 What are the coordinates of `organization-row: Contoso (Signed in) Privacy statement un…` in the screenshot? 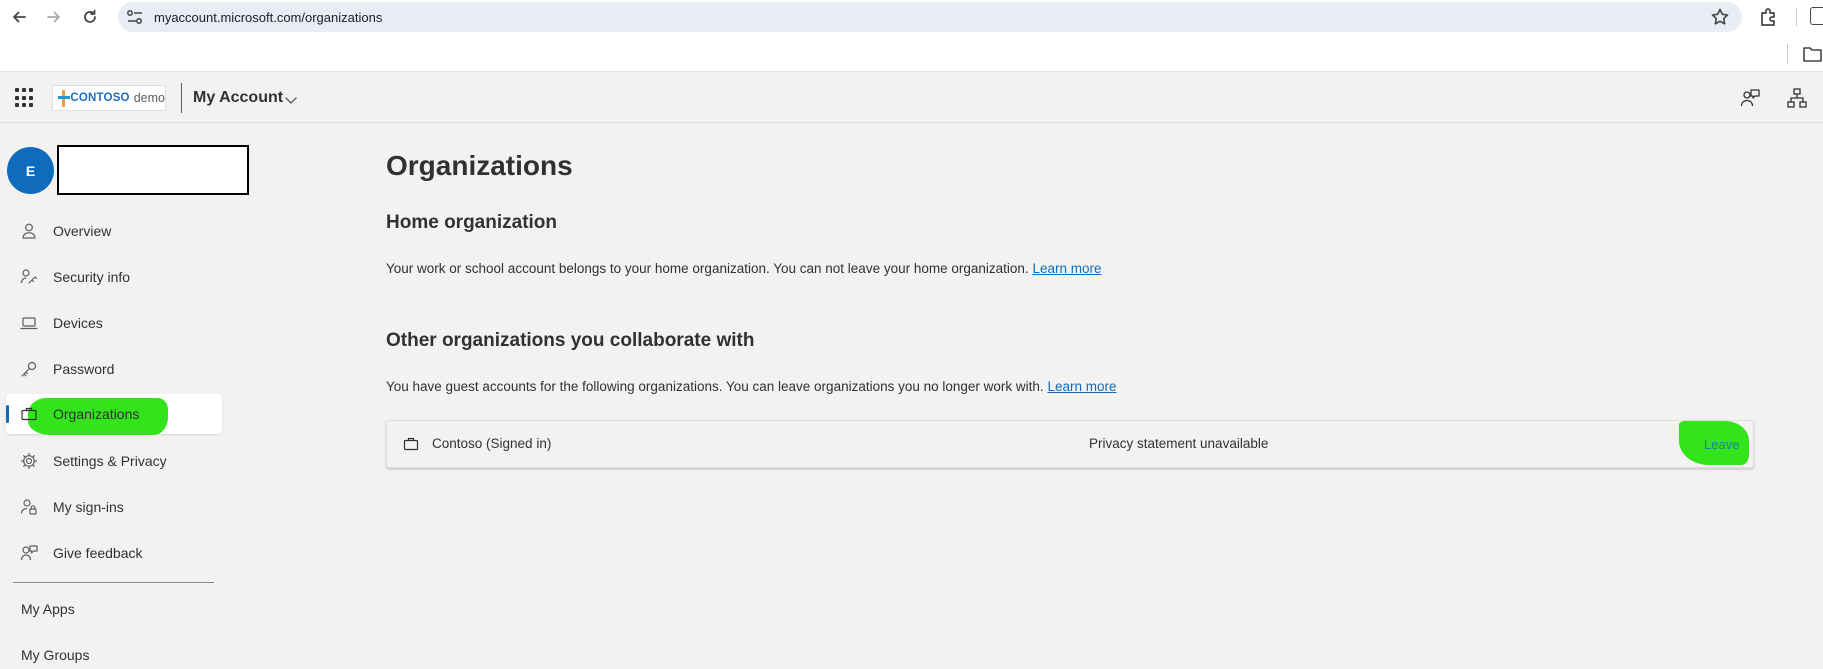 It's located at (1070, 444).